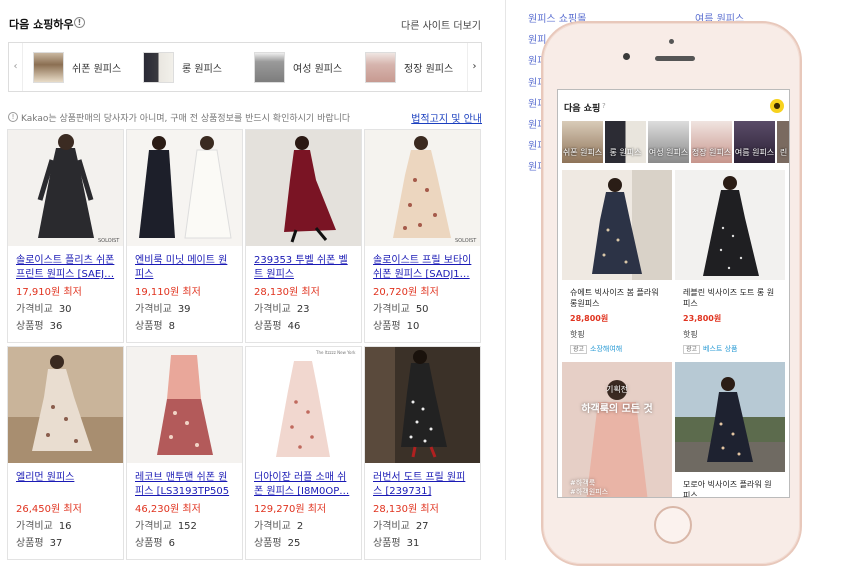  What do you see at coordinates (413, 543) in the screenshot?
I see `review-count: 31` at bounding box center [413, 543].